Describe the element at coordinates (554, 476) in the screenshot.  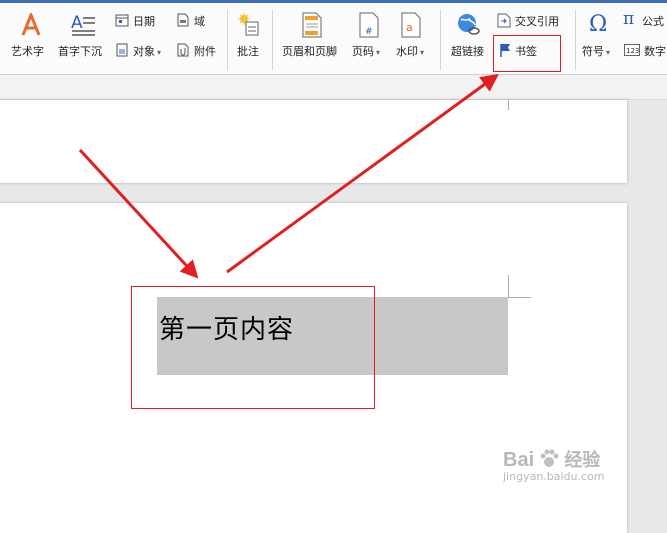
I see `watermark-url: jingyan.baidu.com` at that location.